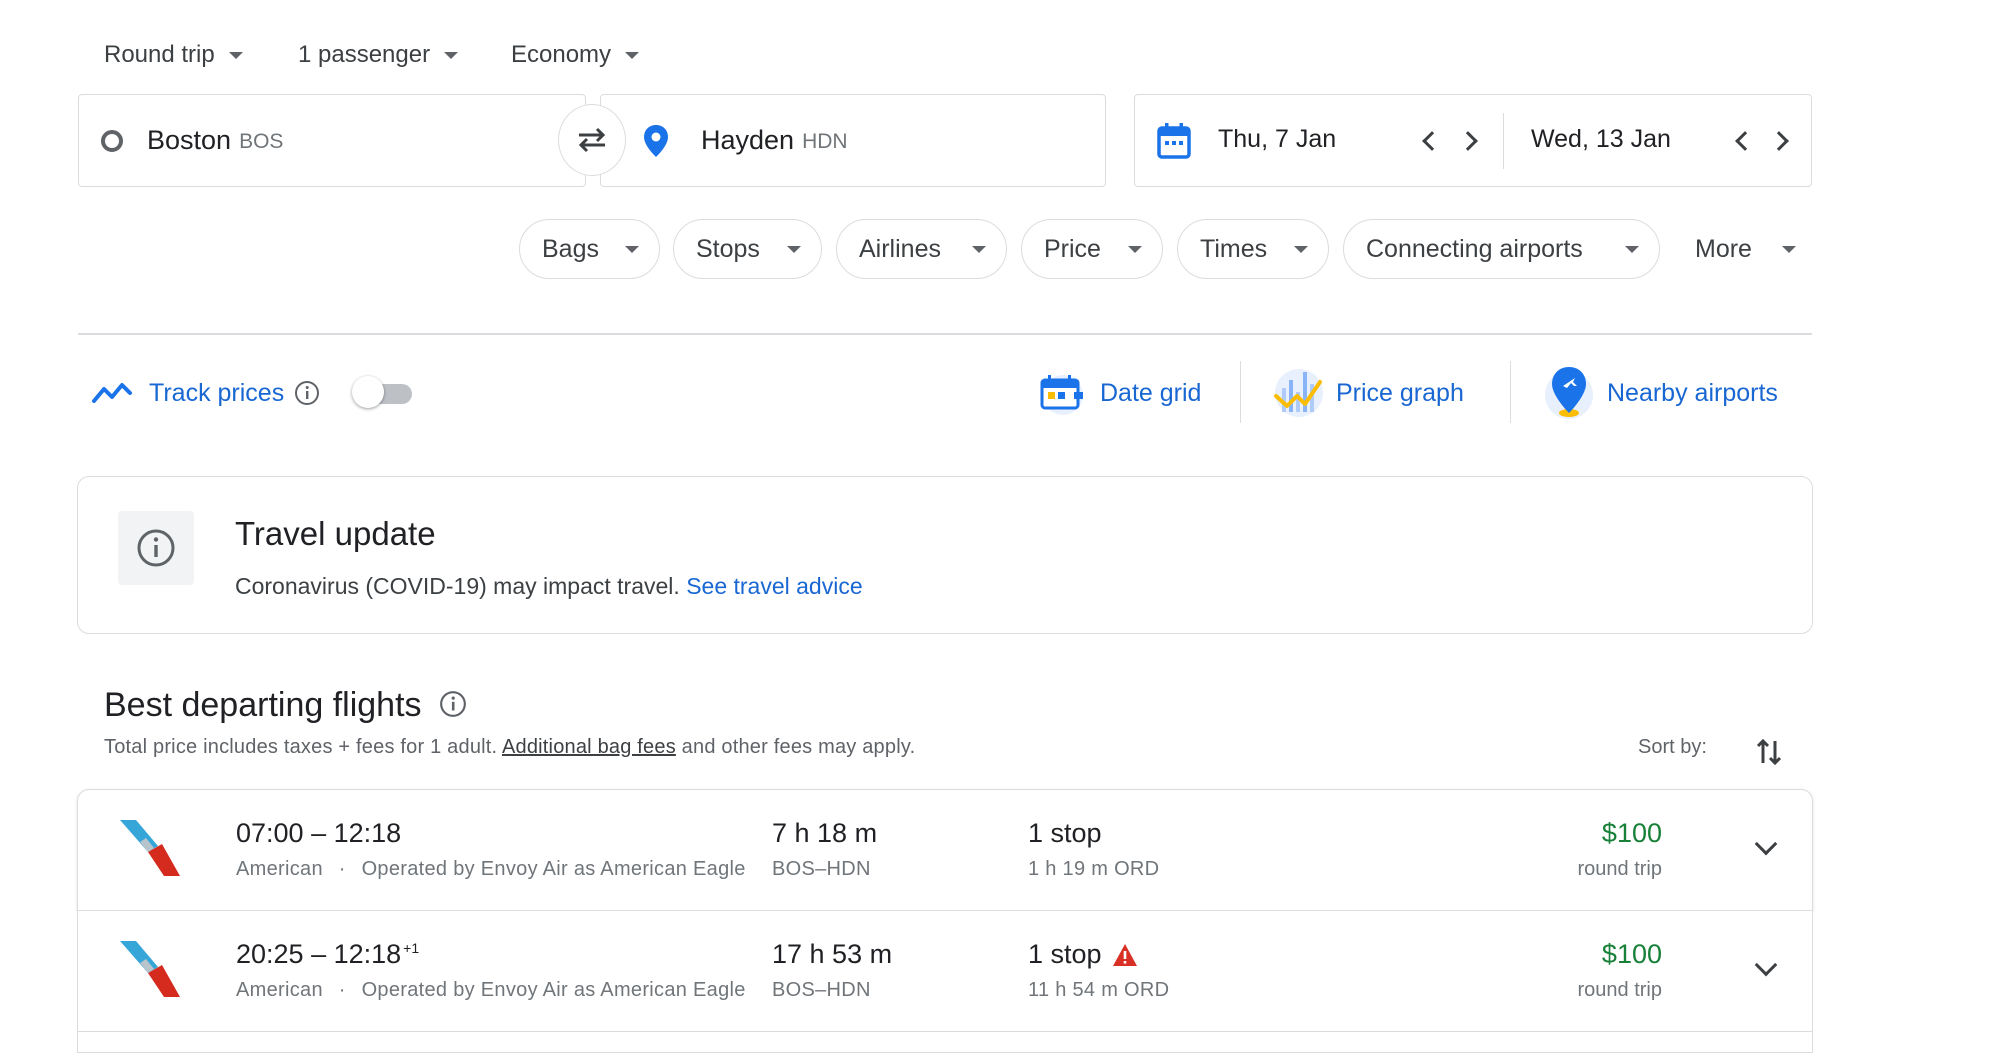  I want to click on trend-line-icon, so click(112, 393).